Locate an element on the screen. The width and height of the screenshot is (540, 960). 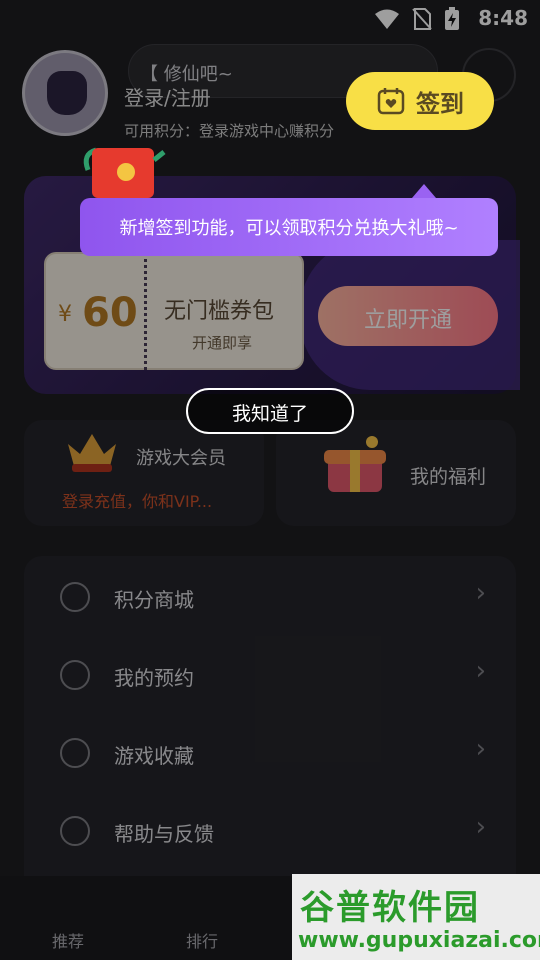
got-it-label: 我知道了 is located at coordinates (269, 414).